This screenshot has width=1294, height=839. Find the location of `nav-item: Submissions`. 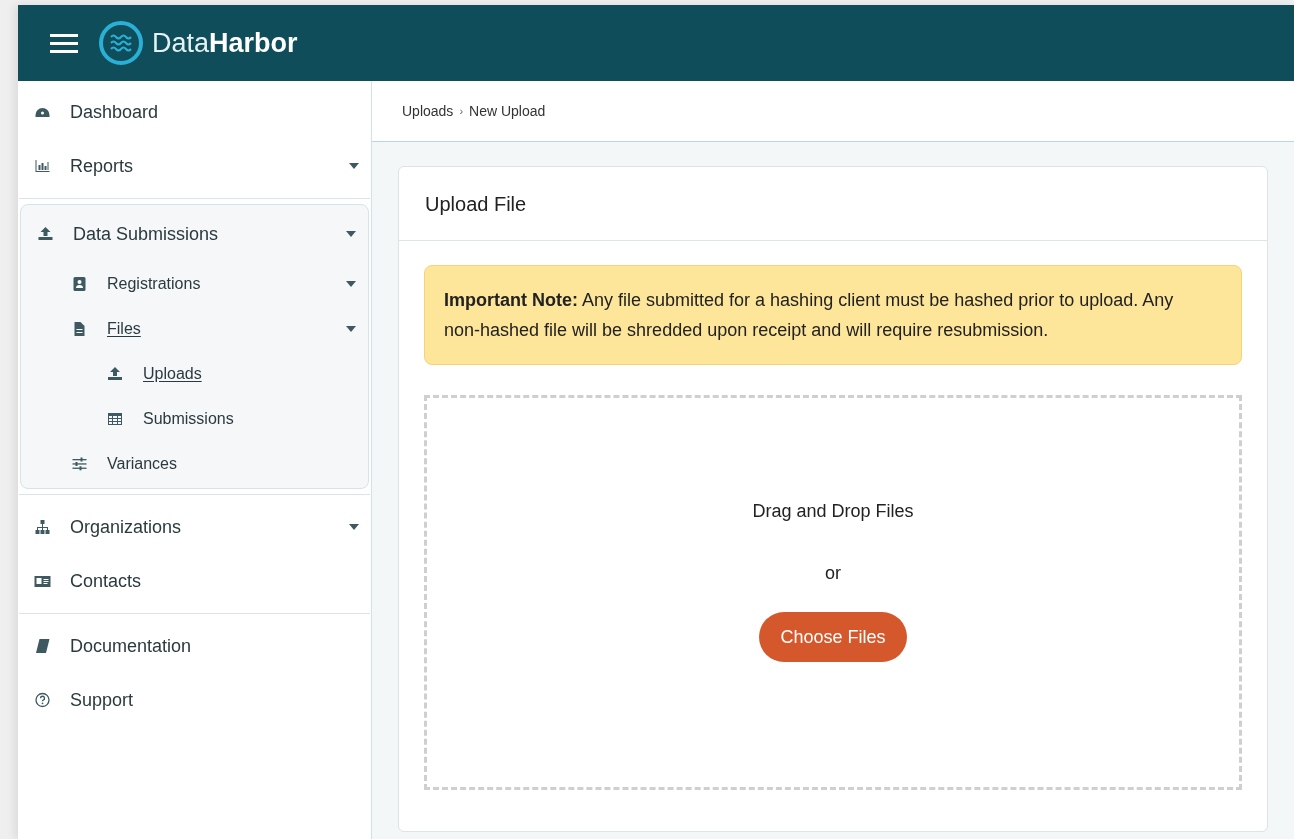

nav-item: Submissions is located at coordinates (194, 418).